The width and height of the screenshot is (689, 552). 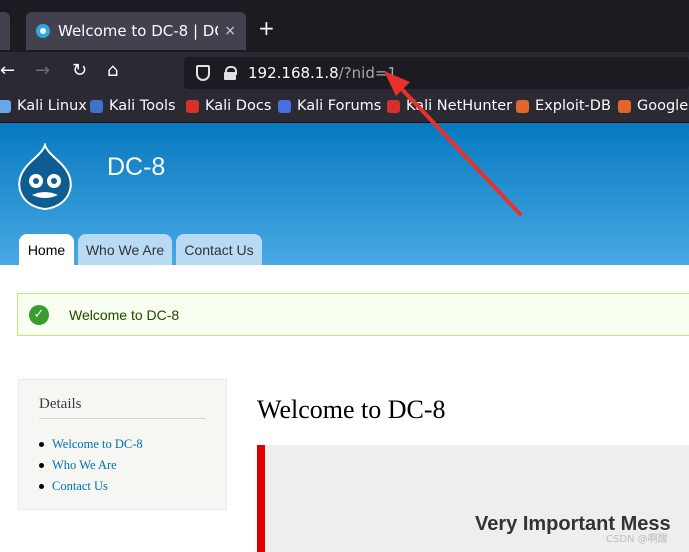 What do you see at coordinates (367, 73) in the screenshot?
I see `url-path: /?nid=1` at bounding box center [367, 73].